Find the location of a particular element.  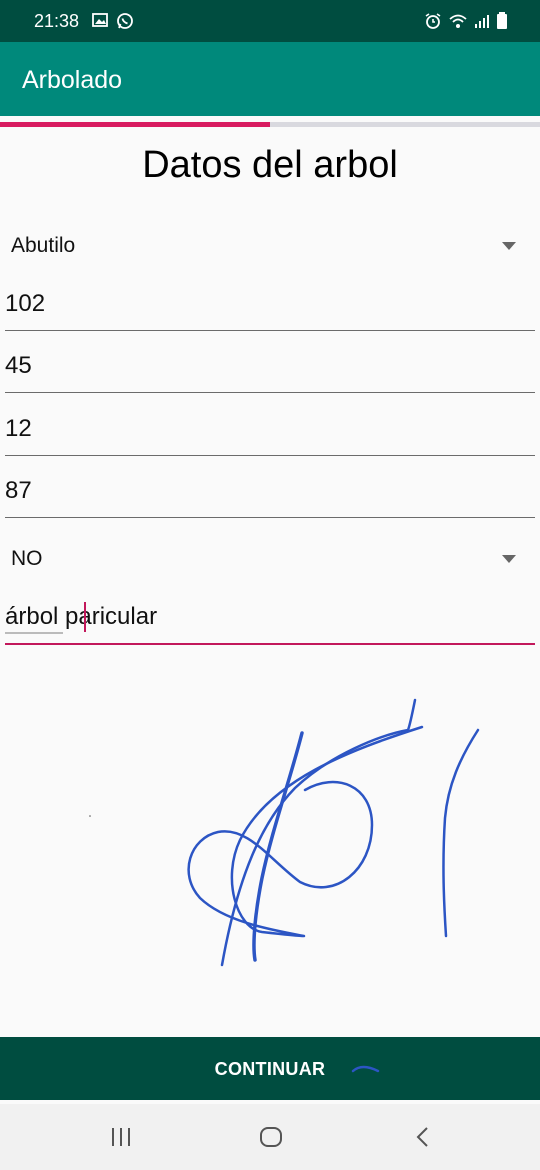

continue-button-label: CONTINUAR is located at coordinates (270, 1069).